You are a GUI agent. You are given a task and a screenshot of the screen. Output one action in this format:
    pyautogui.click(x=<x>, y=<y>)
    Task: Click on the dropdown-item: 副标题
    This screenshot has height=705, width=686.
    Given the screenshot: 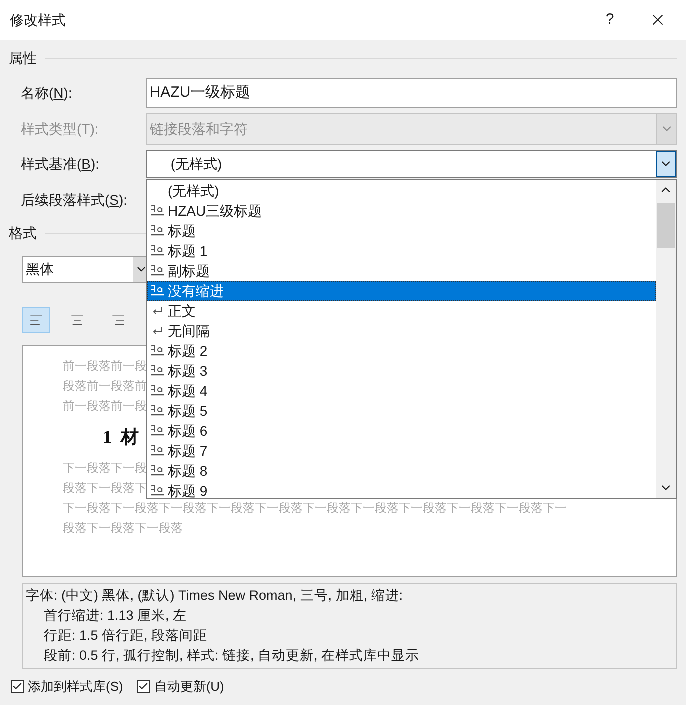 What is the action you would take?
    pyautogui.click(x=401, y=271)
    